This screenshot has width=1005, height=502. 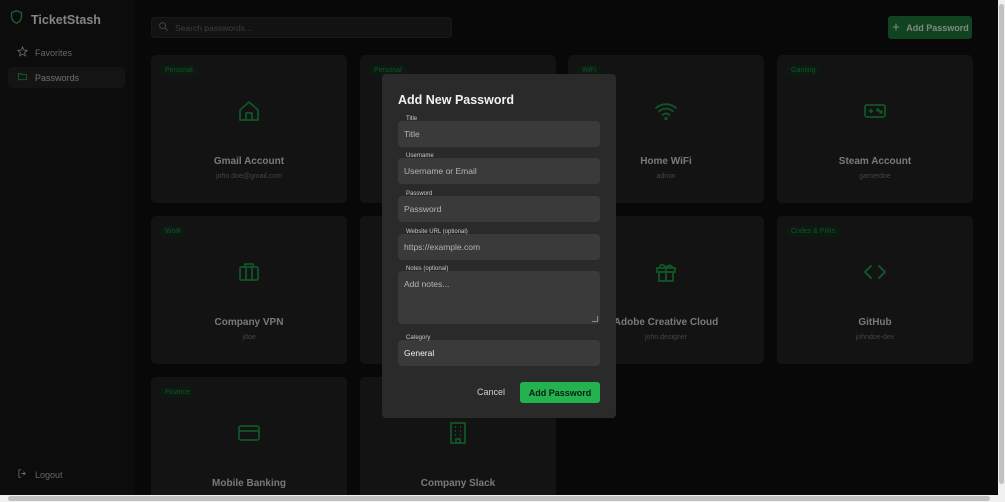 What do you see at coordinates (499, 498) in the screenshot?
I see `horizontal-scrollbar-thumb` at bounding box center [499, 498].